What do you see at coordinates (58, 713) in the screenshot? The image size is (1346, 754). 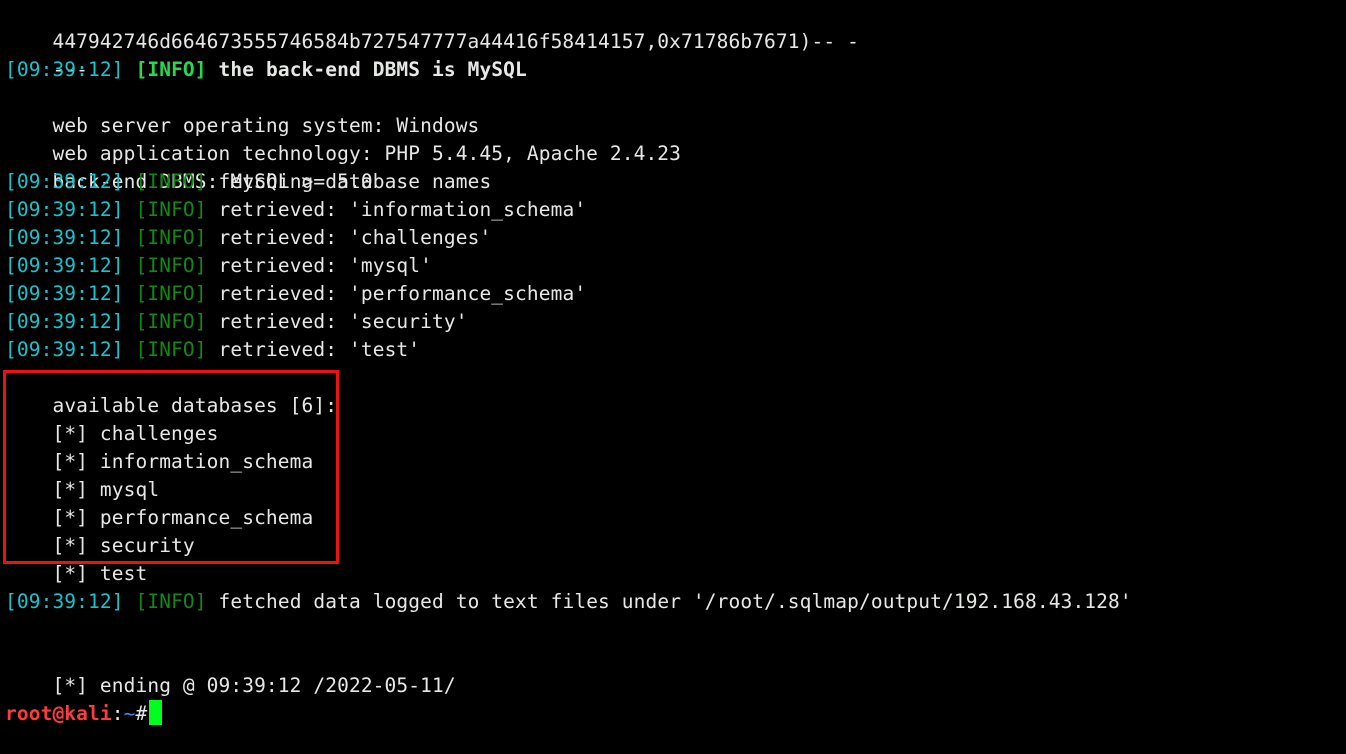 I see `prompt-user-host: root@kali` at bounding box center [58, 713].